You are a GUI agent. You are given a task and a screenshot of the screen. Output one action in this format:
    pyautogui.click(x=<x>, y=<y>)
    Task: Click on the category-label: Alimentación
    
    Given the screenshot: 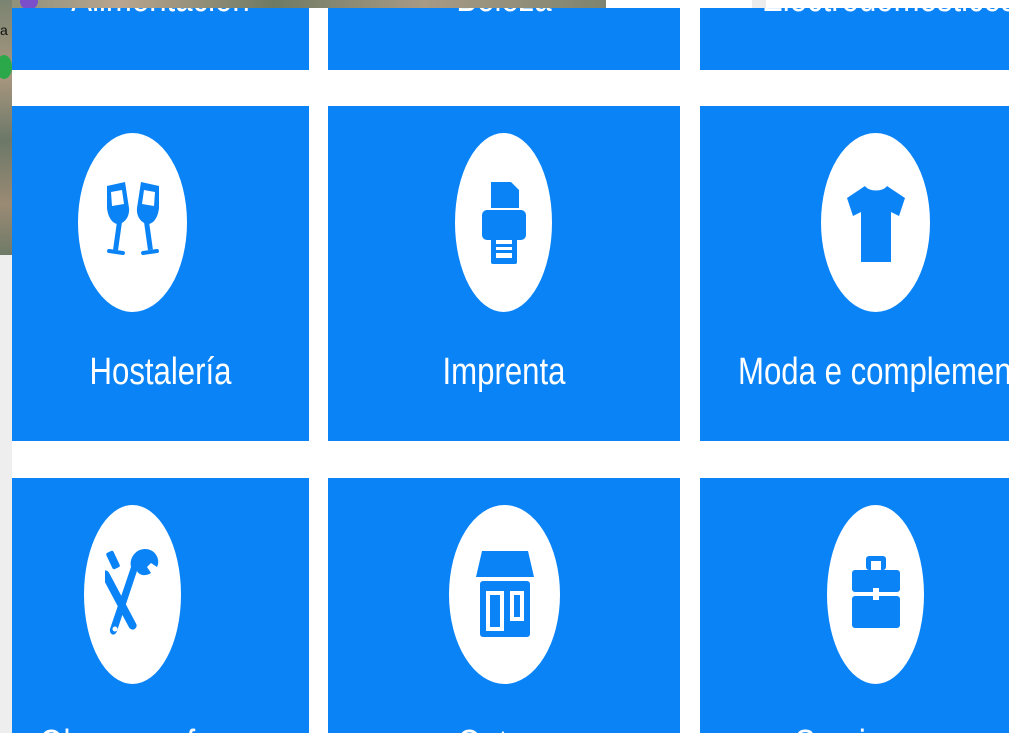 What is the action you would take?
    pyautogui.click(x=161, y=14)
    